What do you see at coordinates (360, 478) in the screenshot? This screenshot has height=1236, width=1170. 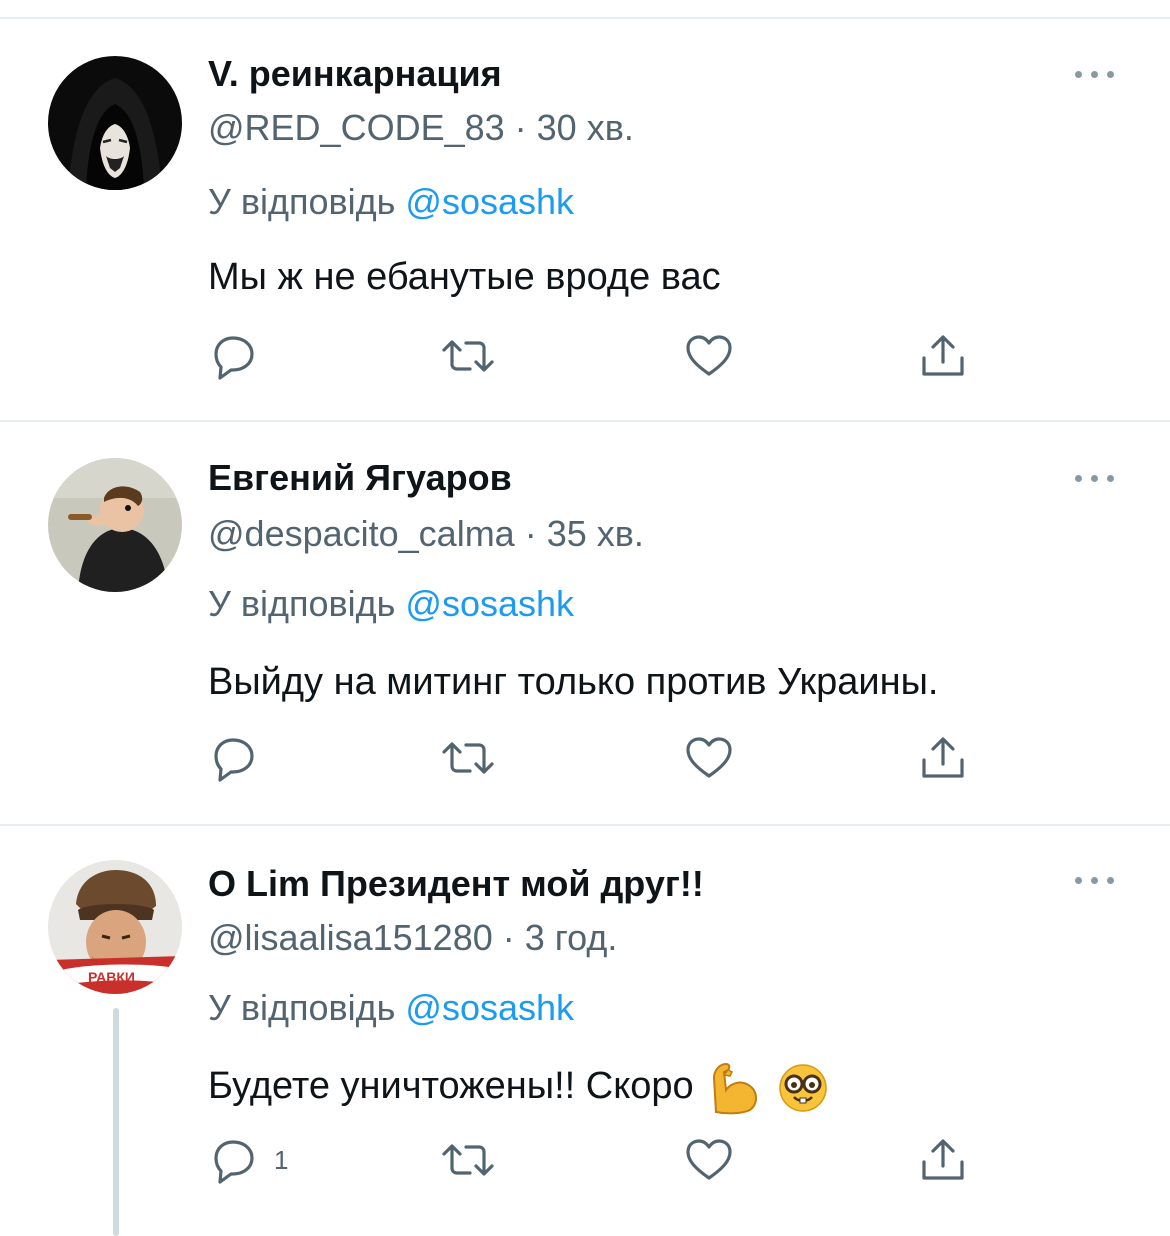 I see `display-name: Евгений Ягуаров` at bounding box center [360, 478].